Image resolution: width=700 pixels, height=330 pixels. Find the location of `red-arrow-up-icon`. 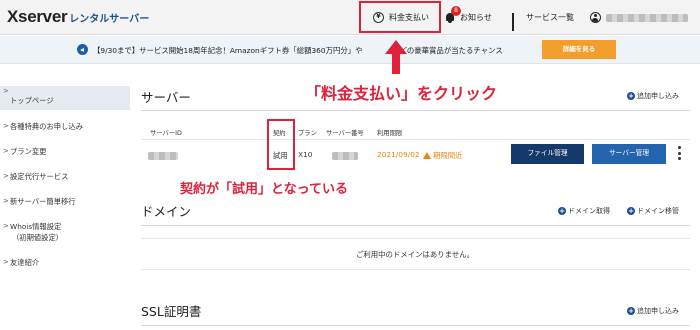

red-arrow-up-icon is located at coordinates (396, 57).